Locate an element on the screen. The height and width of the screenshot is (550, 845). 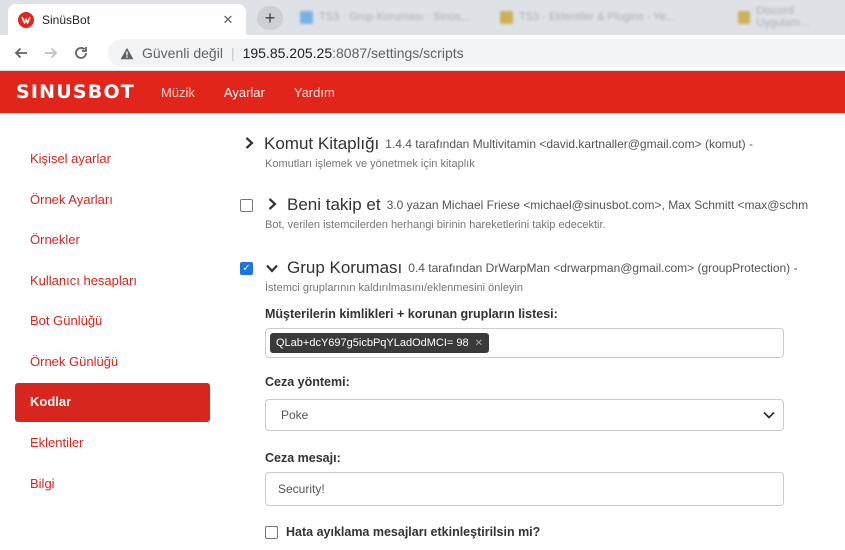
client-tag: QLab+dcY697g5icbPqYLadOdMCI= 98 ✕ is located at coordinates (380, 343).